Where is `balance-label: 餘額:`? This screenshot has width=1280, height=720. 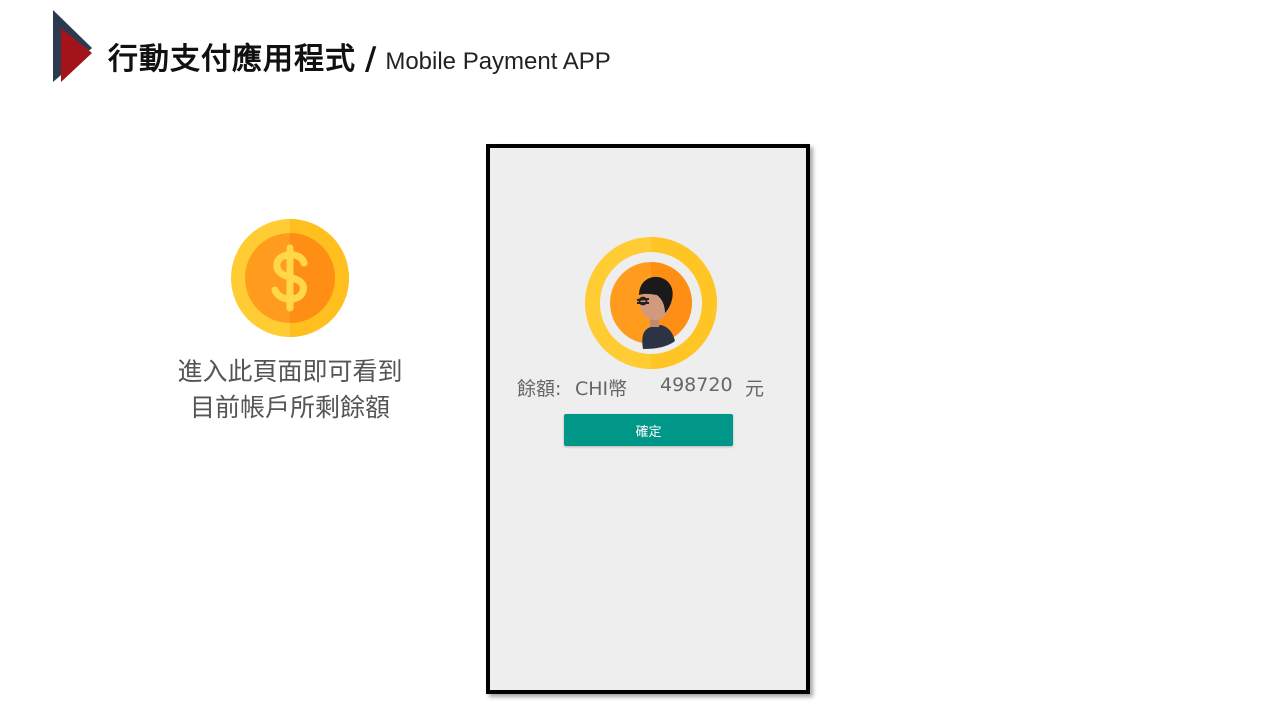 balance-label: 餘額: is located at coordinates (539, 389).